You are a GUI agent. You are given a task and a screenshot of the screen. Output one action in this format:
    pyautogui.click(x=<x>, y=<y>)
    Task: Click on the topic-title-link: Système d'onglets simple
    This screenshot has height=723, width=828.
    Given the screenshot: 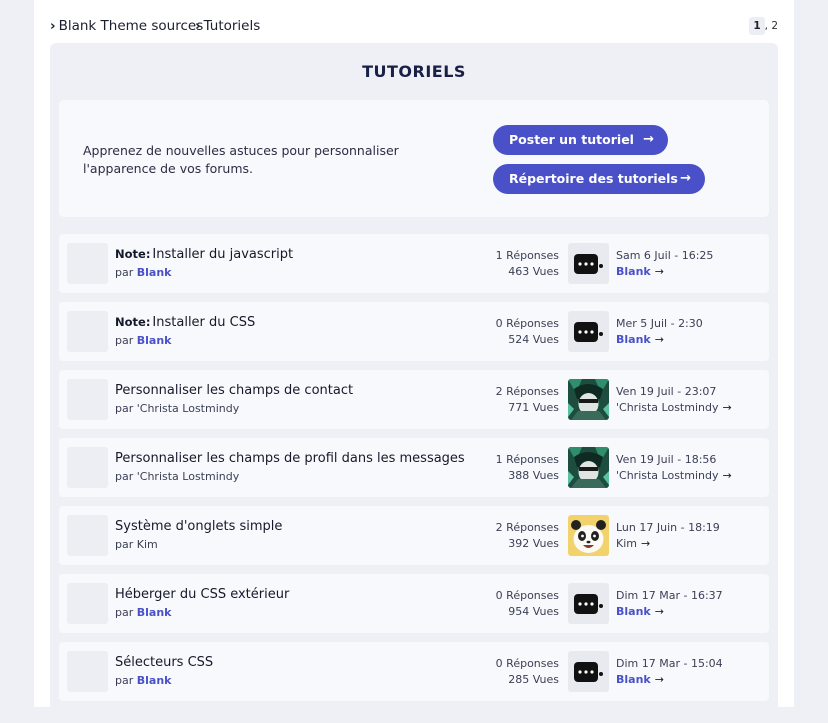 What is the action you would take?
    pyautogui.click(x=198, y=526)
    